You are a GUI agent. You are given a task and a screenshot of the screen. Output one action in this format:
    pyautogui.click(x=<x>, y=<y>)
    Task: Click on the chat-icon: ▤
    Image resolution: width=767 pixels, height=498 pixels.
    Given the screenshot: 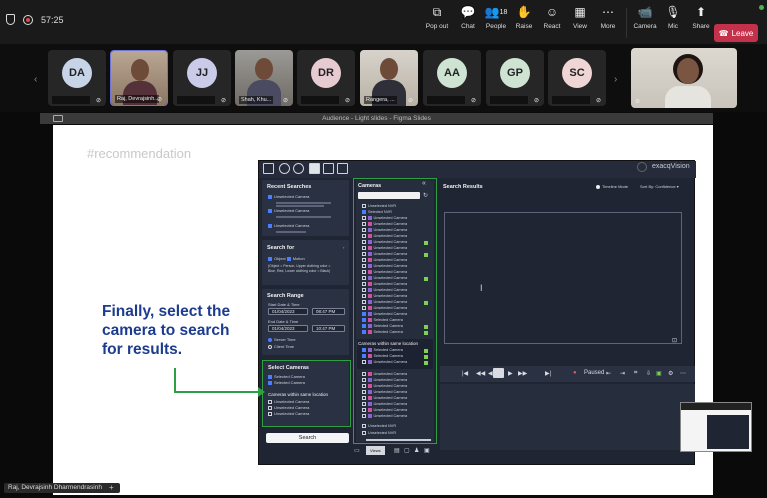 What is the action you would take?
    pyautogui.click(x=397, y=451)
    